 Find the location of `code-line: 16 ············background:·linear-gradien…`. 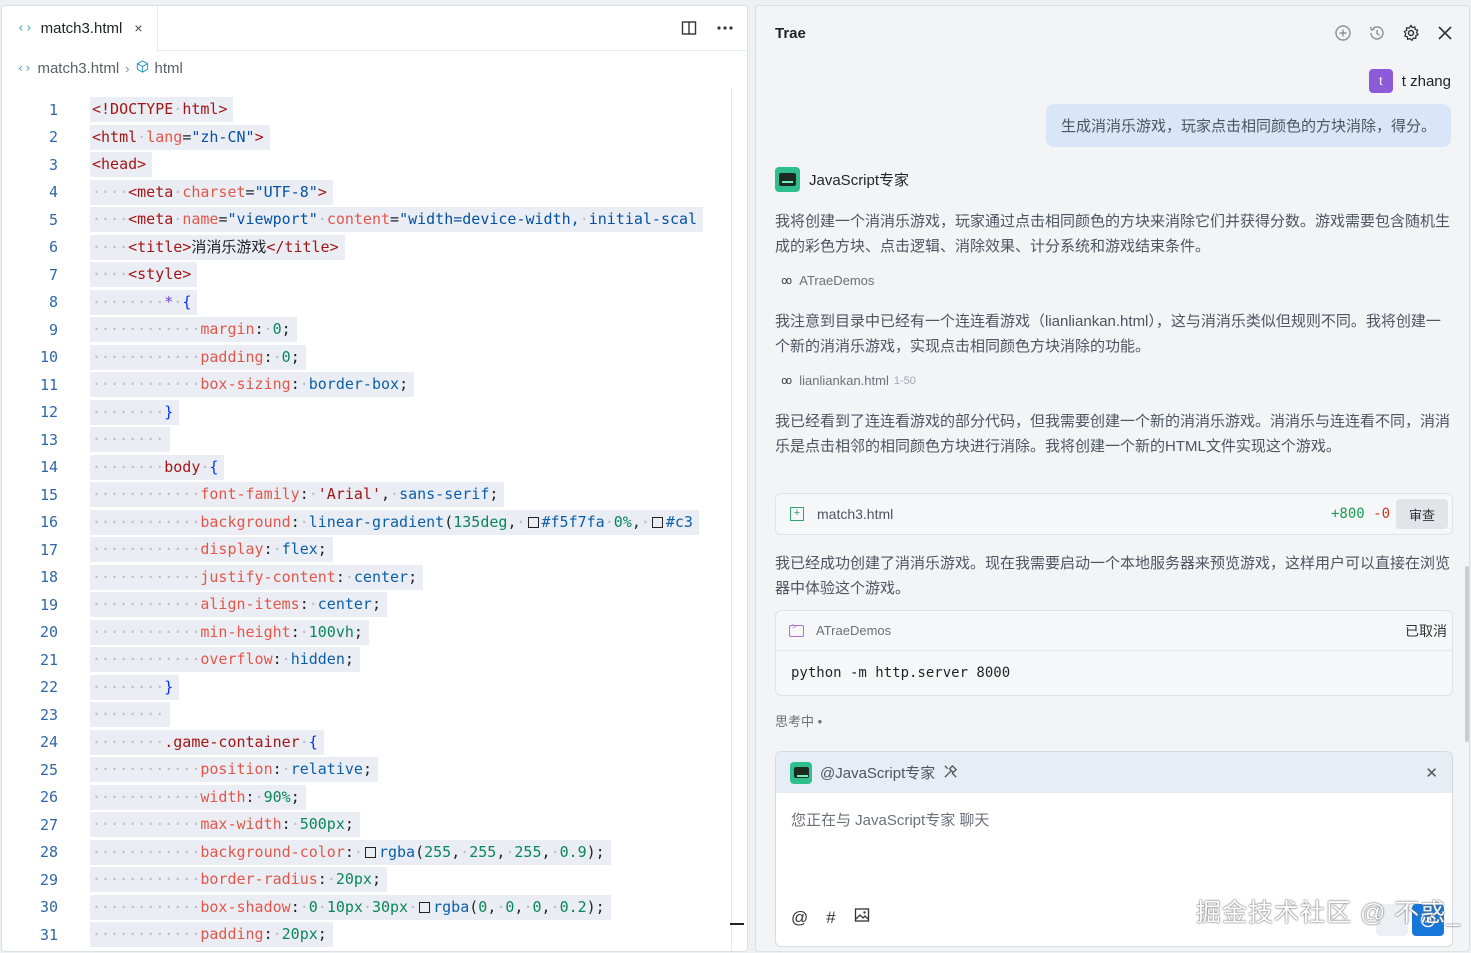

code-line: 16 ············background:·linear-gradien… is located at coordinates (374, 523).